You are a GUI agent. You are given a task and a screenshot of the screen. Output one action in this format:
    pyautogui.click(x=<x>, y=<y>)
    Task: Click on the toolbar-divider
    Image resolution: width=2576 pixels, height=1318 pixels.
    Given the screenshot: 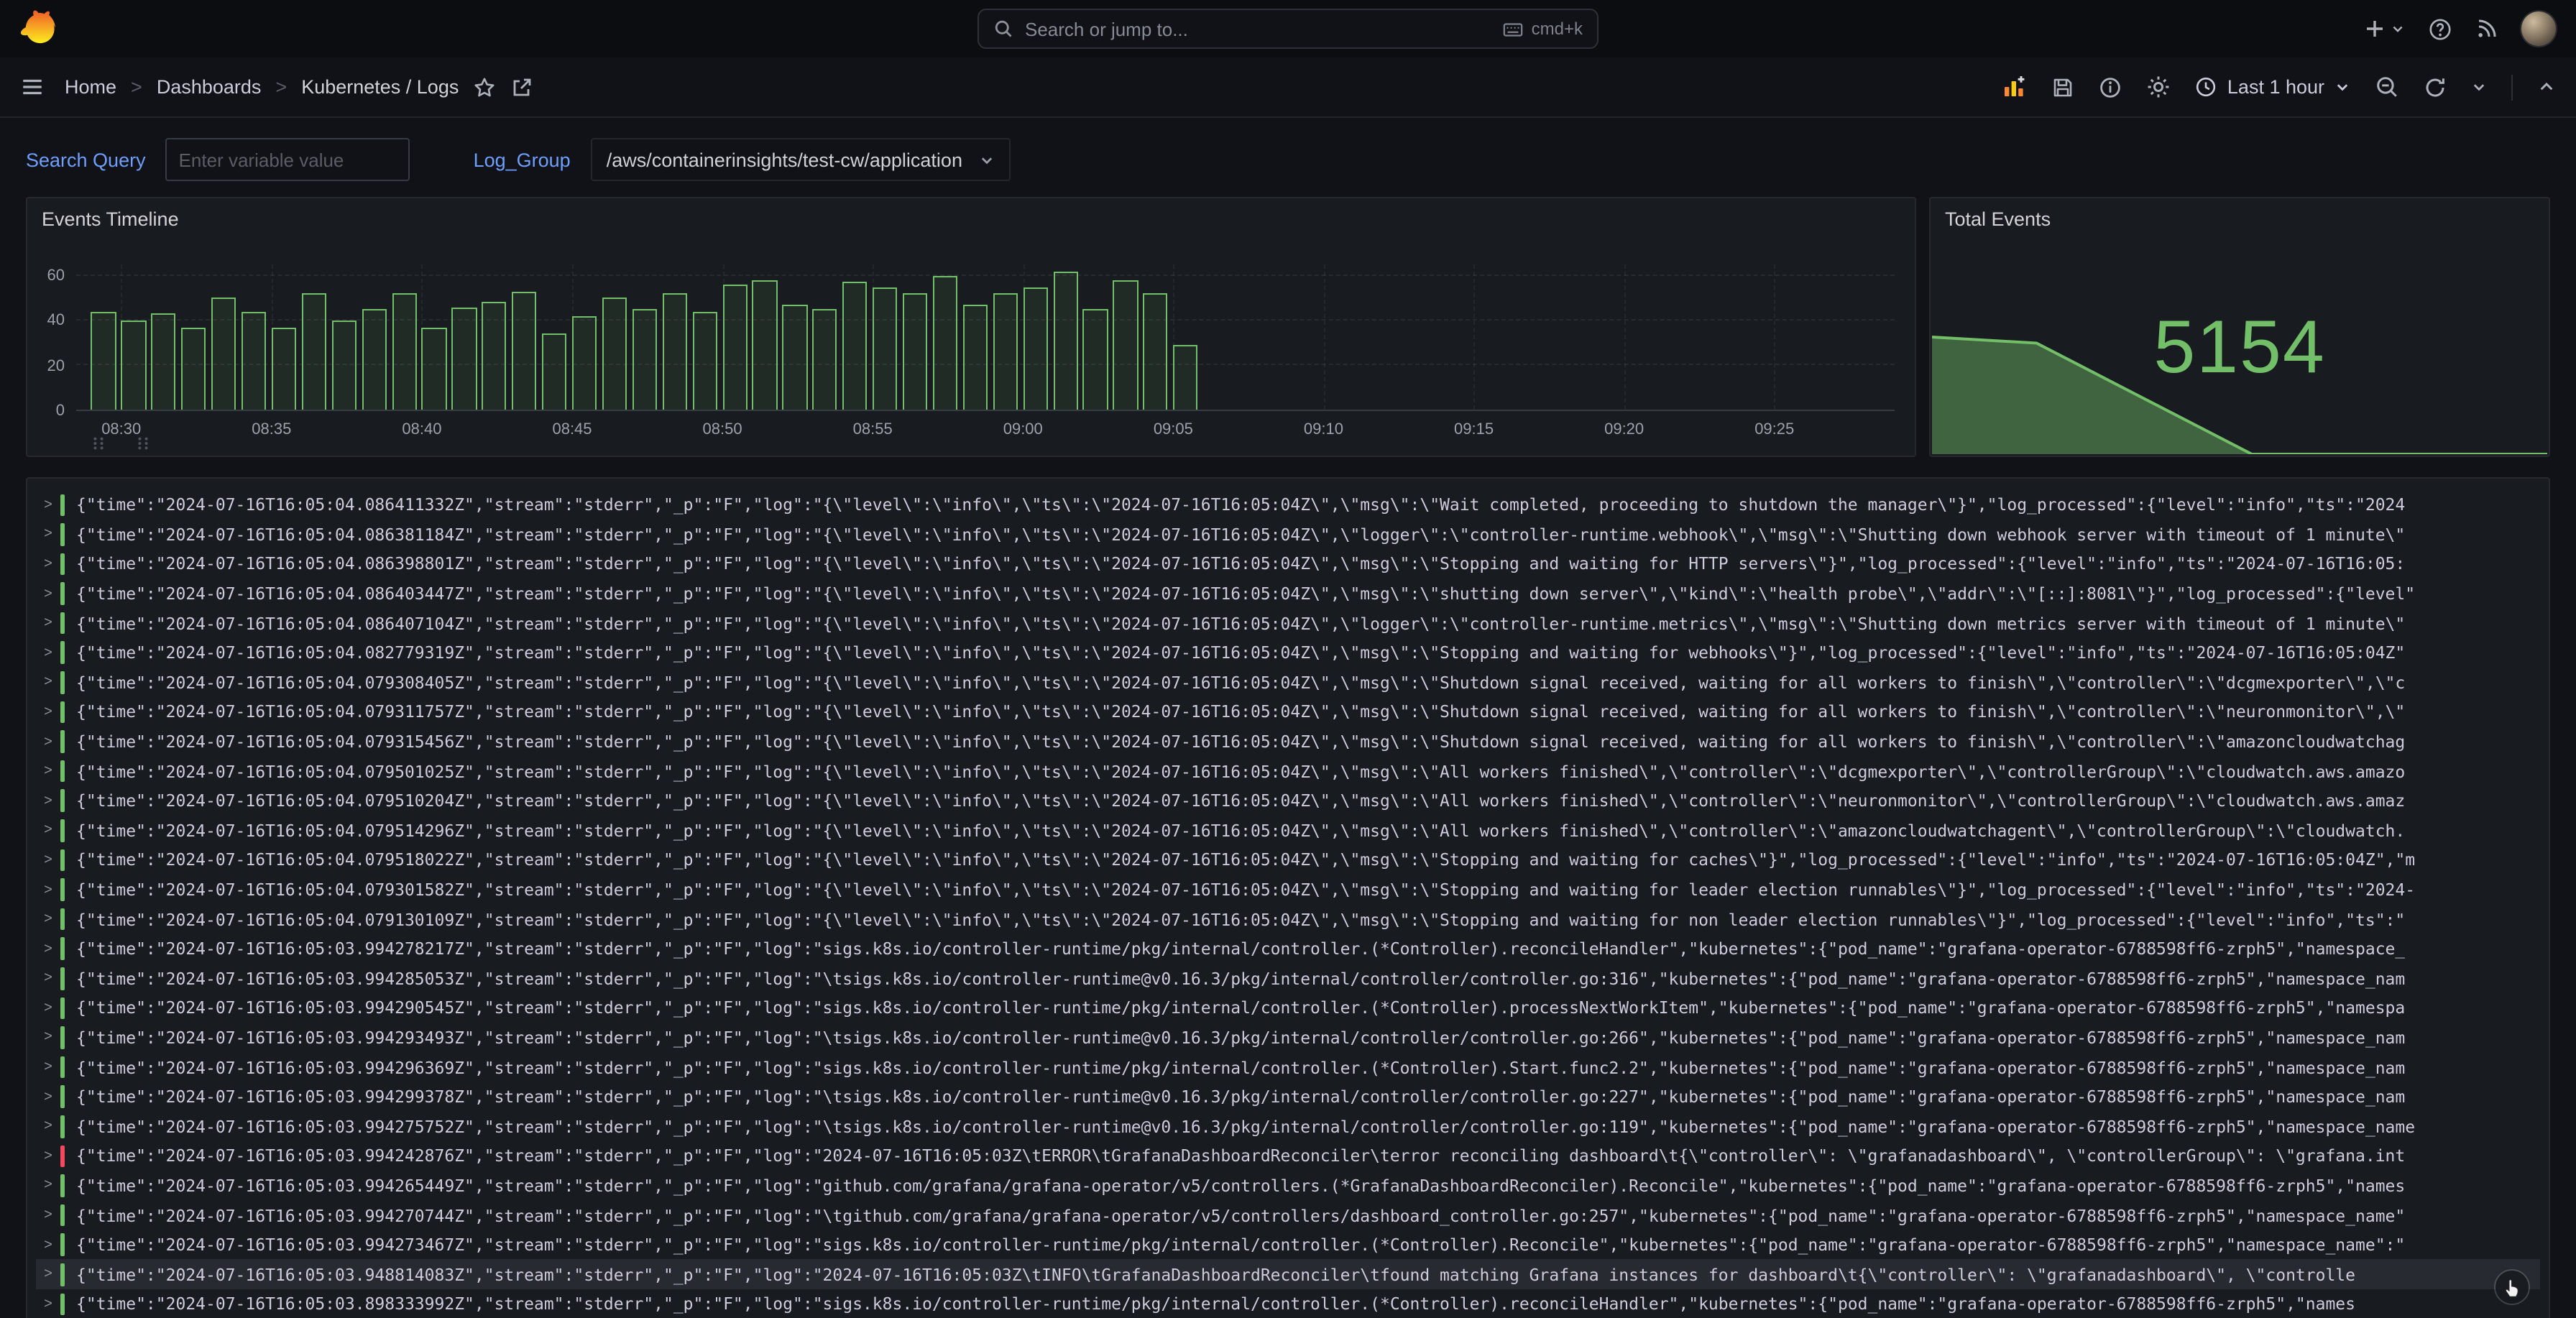 What is the action you would take?
    pyautogui.click(x=2512, y=87)
    